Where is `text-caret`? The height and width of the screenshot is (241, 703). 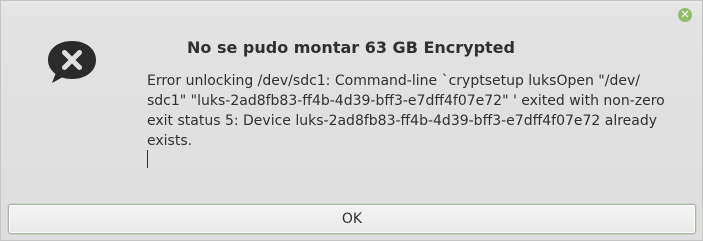 text-caret is located at coordinates (147, 159).